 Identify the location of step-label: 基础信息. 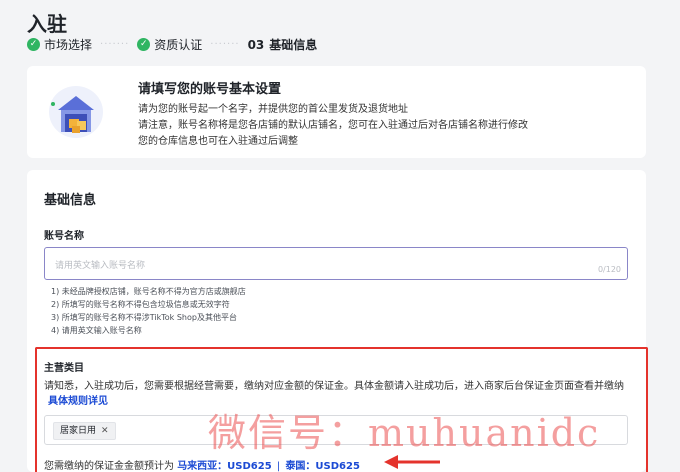
(293, 45).